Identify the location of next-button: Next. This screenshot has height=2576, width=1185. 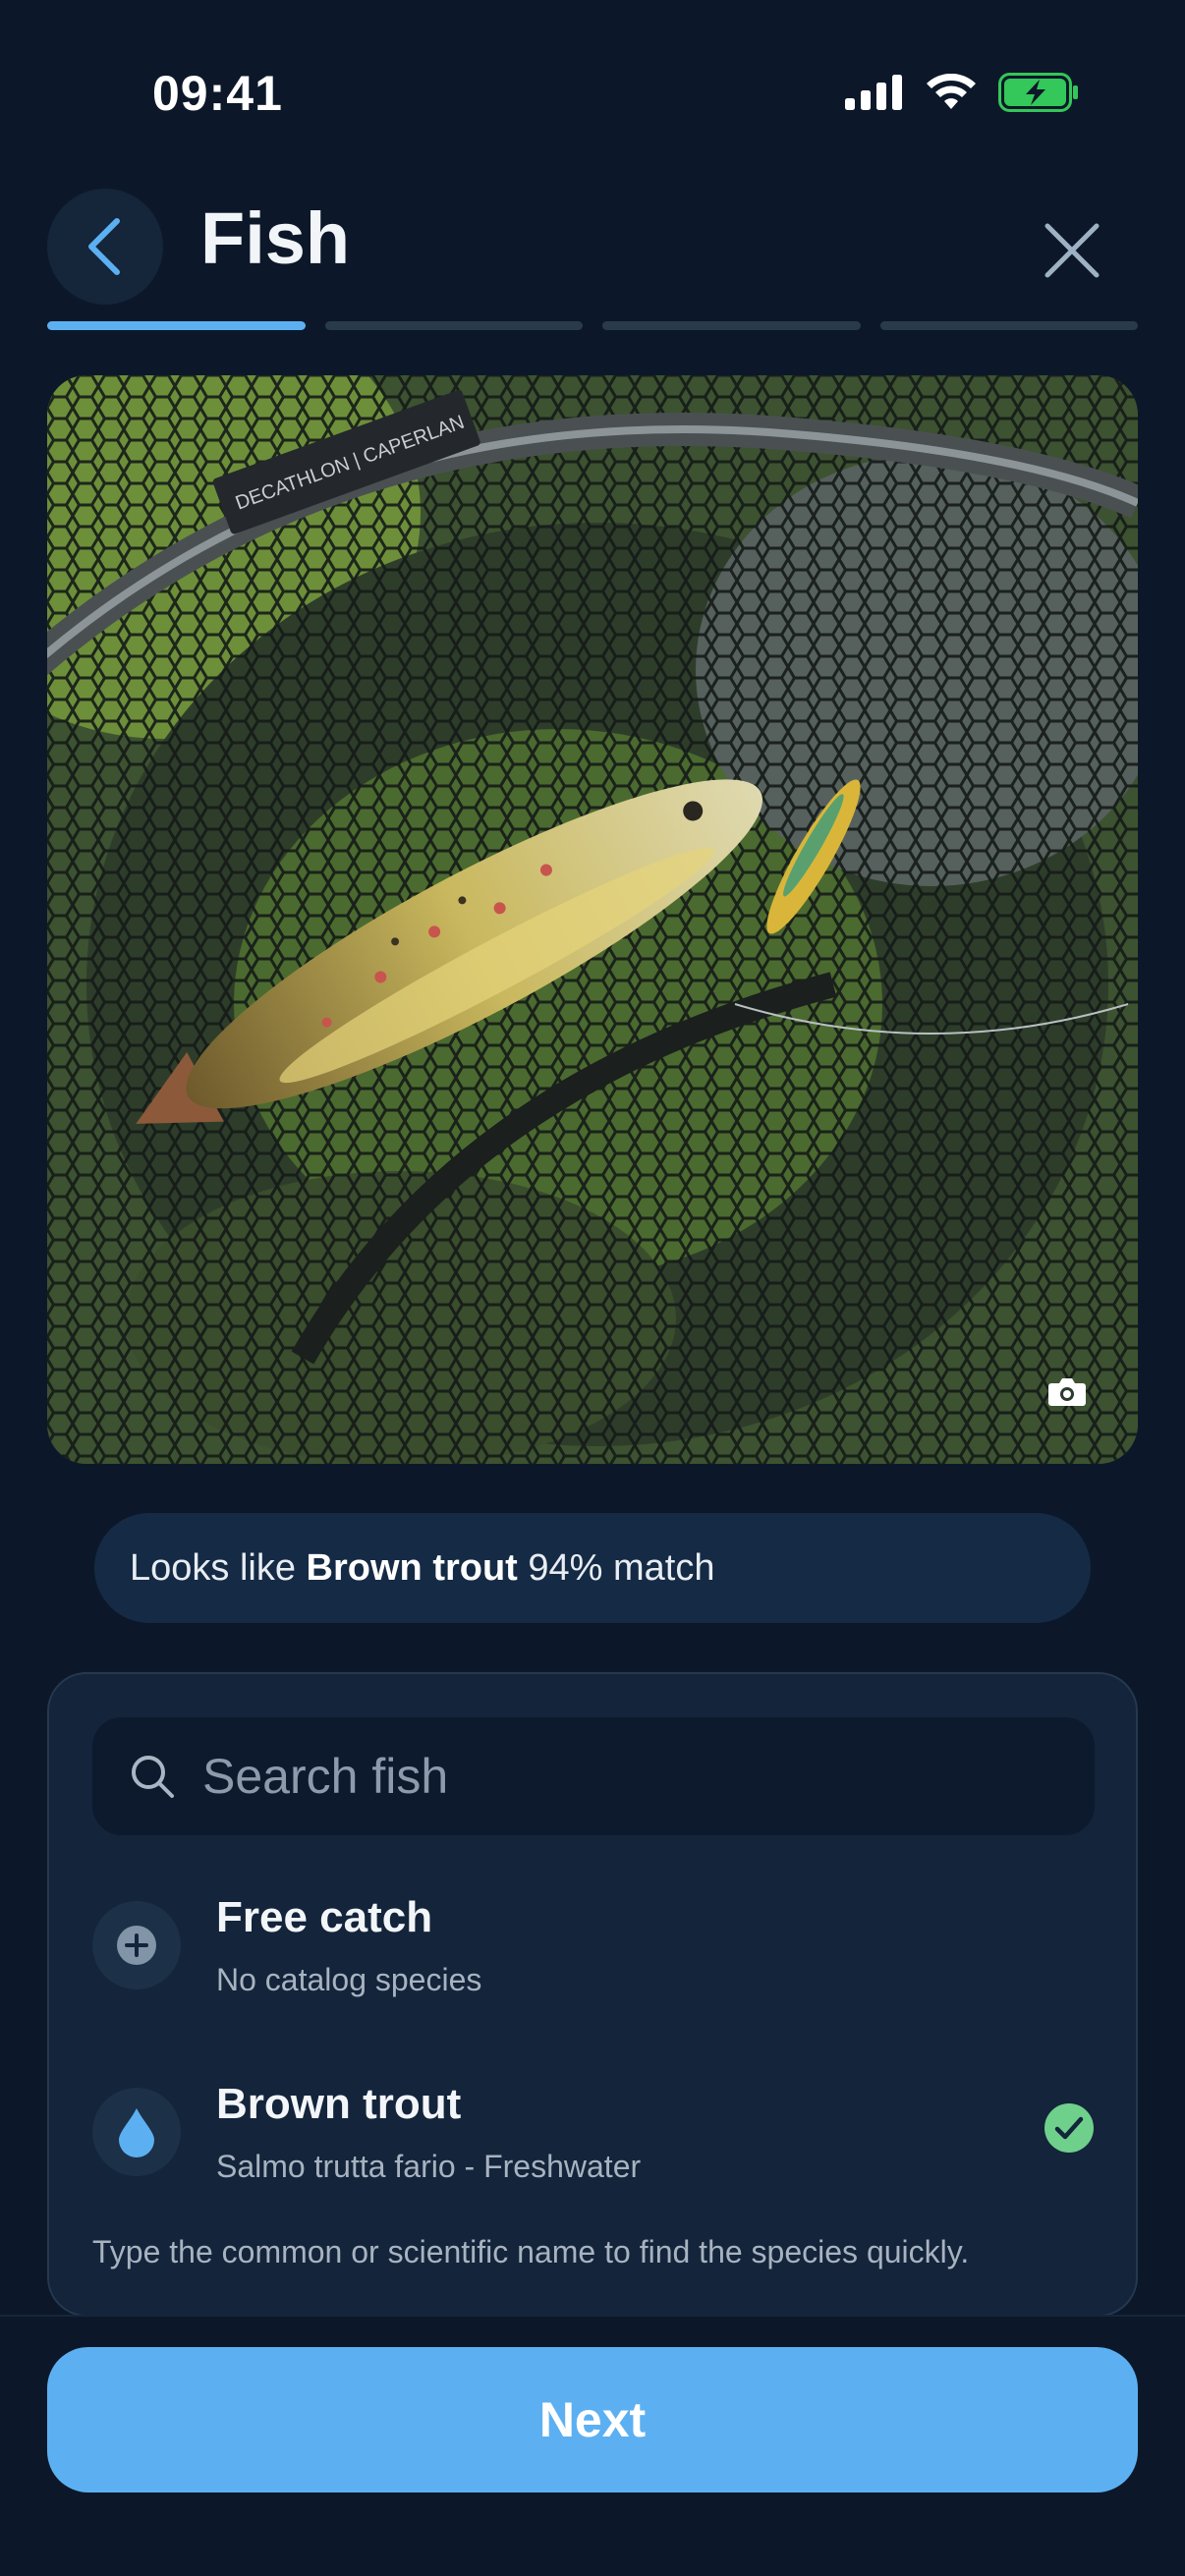
(592, 2419).